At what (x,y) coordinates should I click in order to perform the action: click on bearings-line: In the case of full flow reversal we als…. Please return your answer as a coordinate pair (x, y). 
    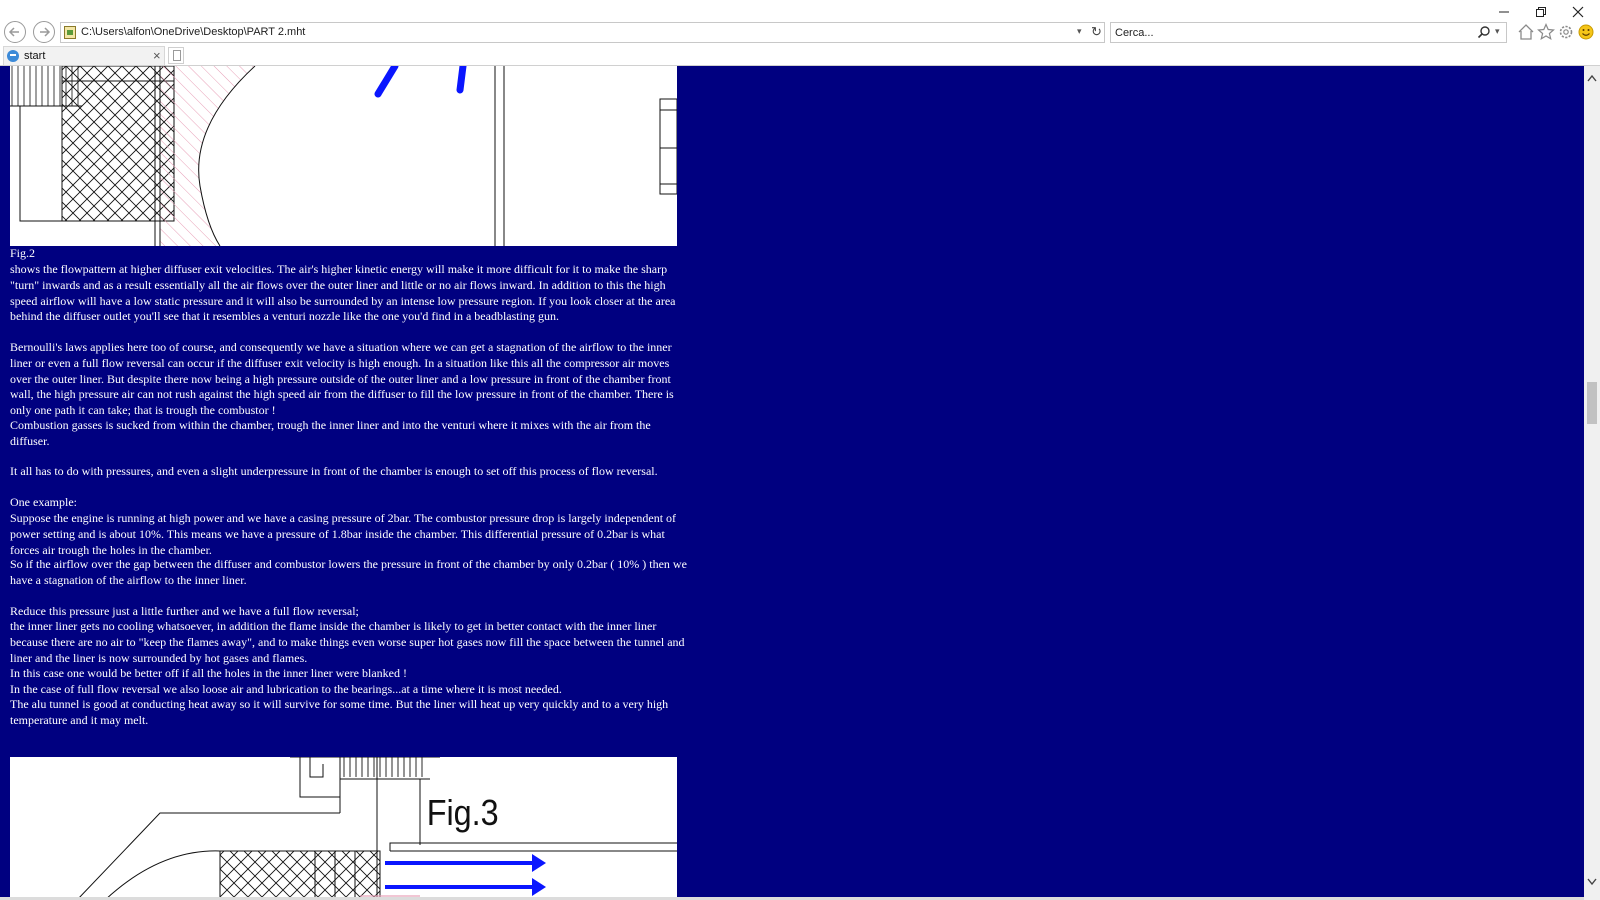
    Looking at the image, I should click on (286, 689).